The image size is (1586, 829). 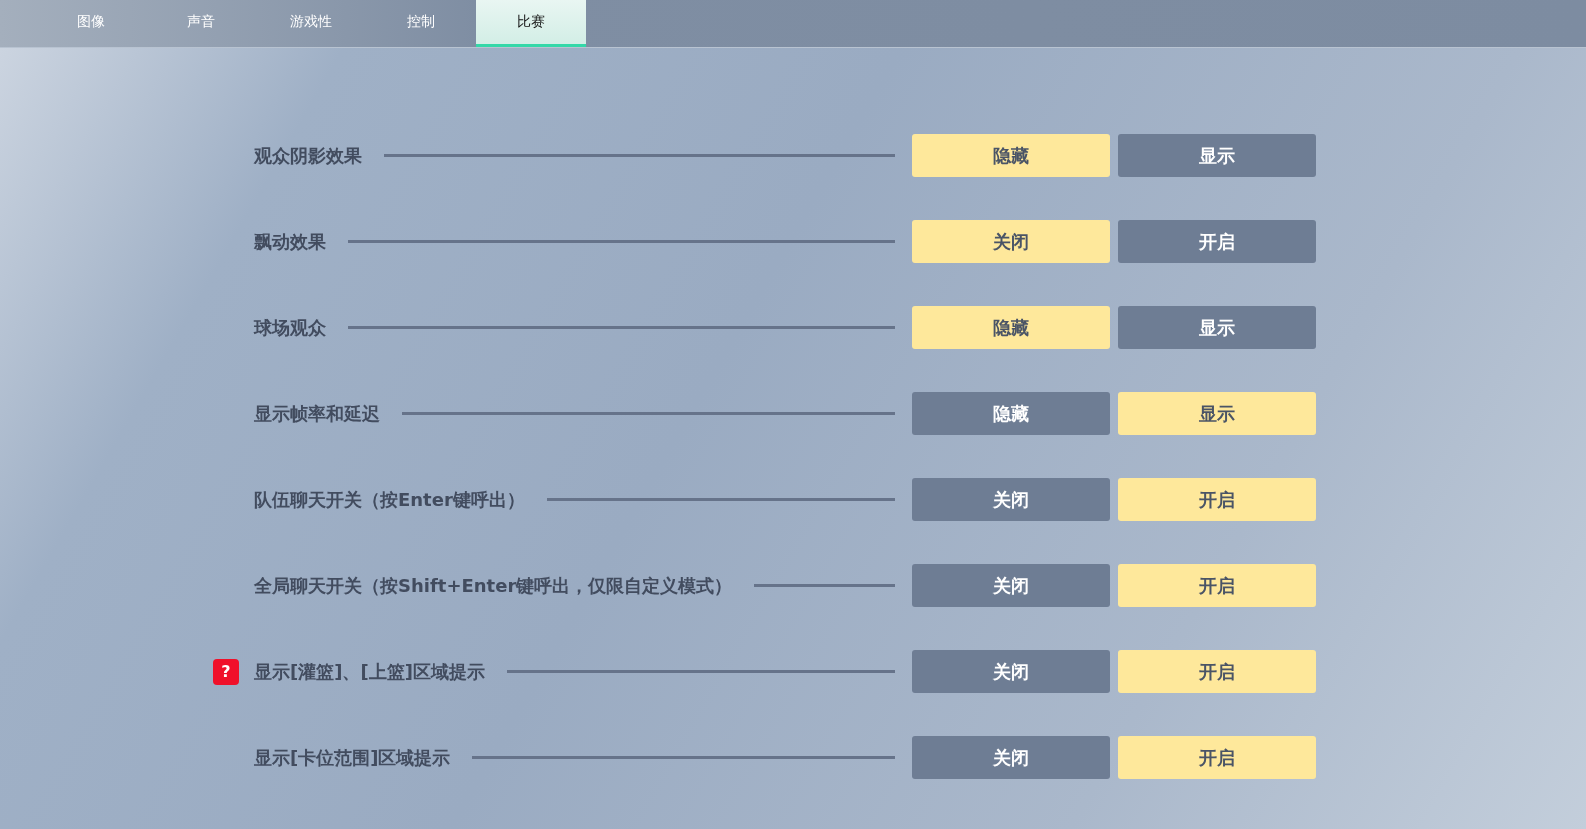 I want to click on setting-label: 显示[灌篮]、[上篮]区域提示, so click(x=369, y=671).